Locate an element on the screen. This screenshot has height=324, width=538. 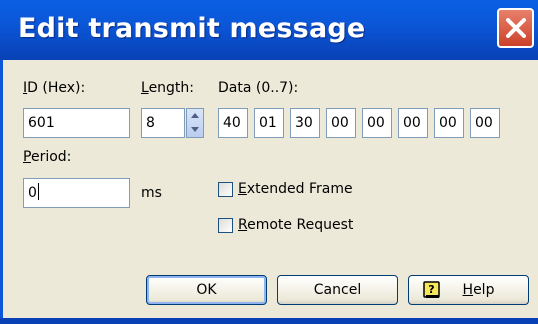
extended-frame-label-text: xtended Frame is located at coordinates (299, 189).